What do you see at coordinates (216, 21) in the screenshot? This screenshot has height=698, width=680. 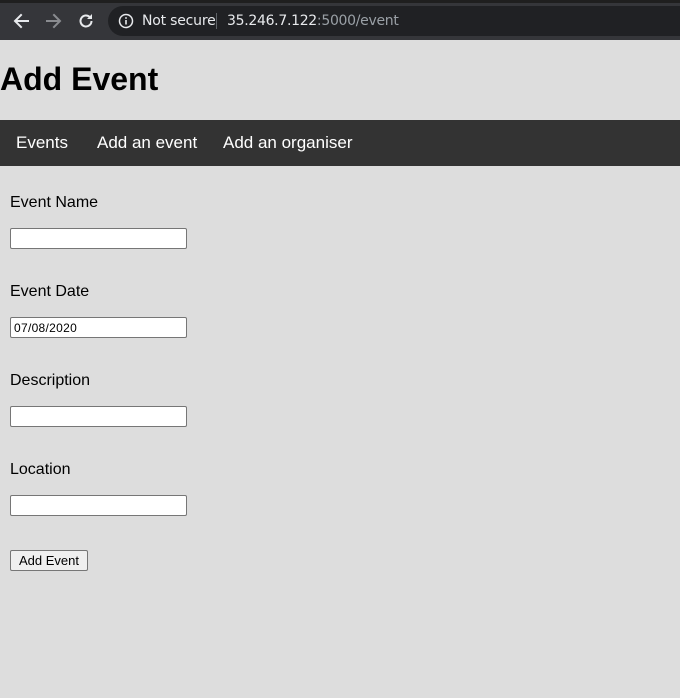 I see `omnibox-divider` at bounding box center [216, 21].